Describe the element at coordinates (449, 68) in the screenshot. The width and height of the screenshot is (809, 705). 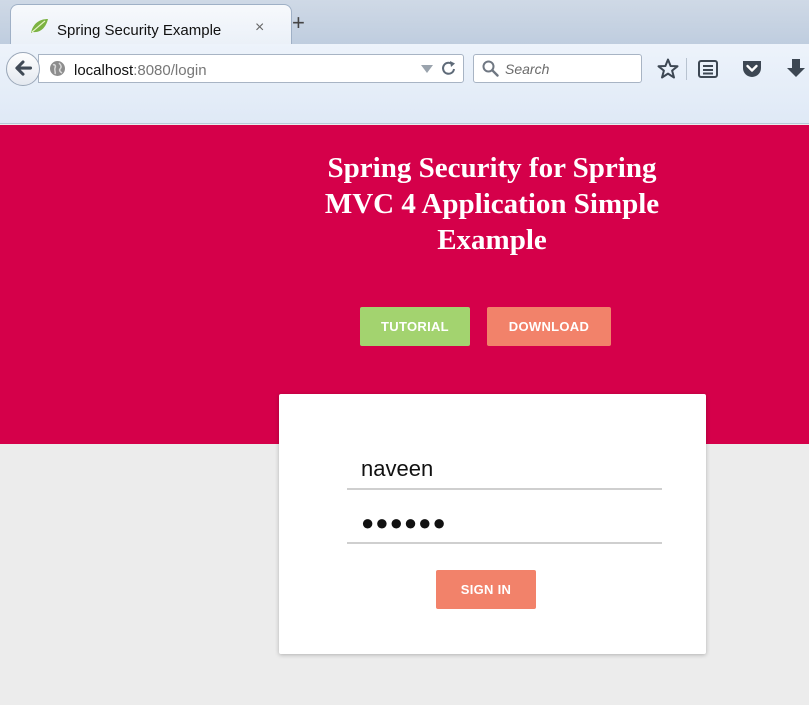
I see `reload-icon` at that location.